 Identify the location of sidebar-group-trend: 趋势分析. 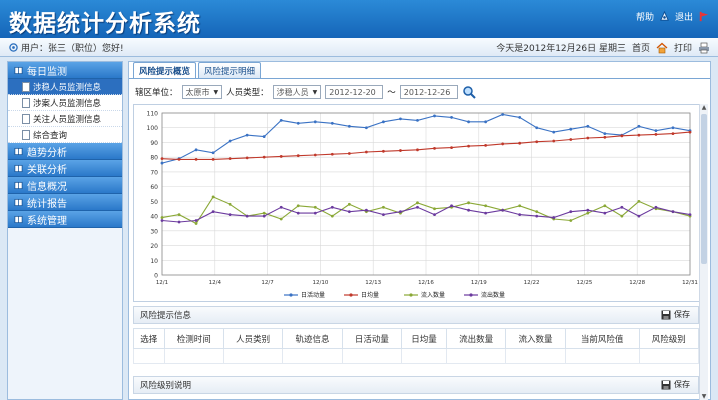
(65, 151).